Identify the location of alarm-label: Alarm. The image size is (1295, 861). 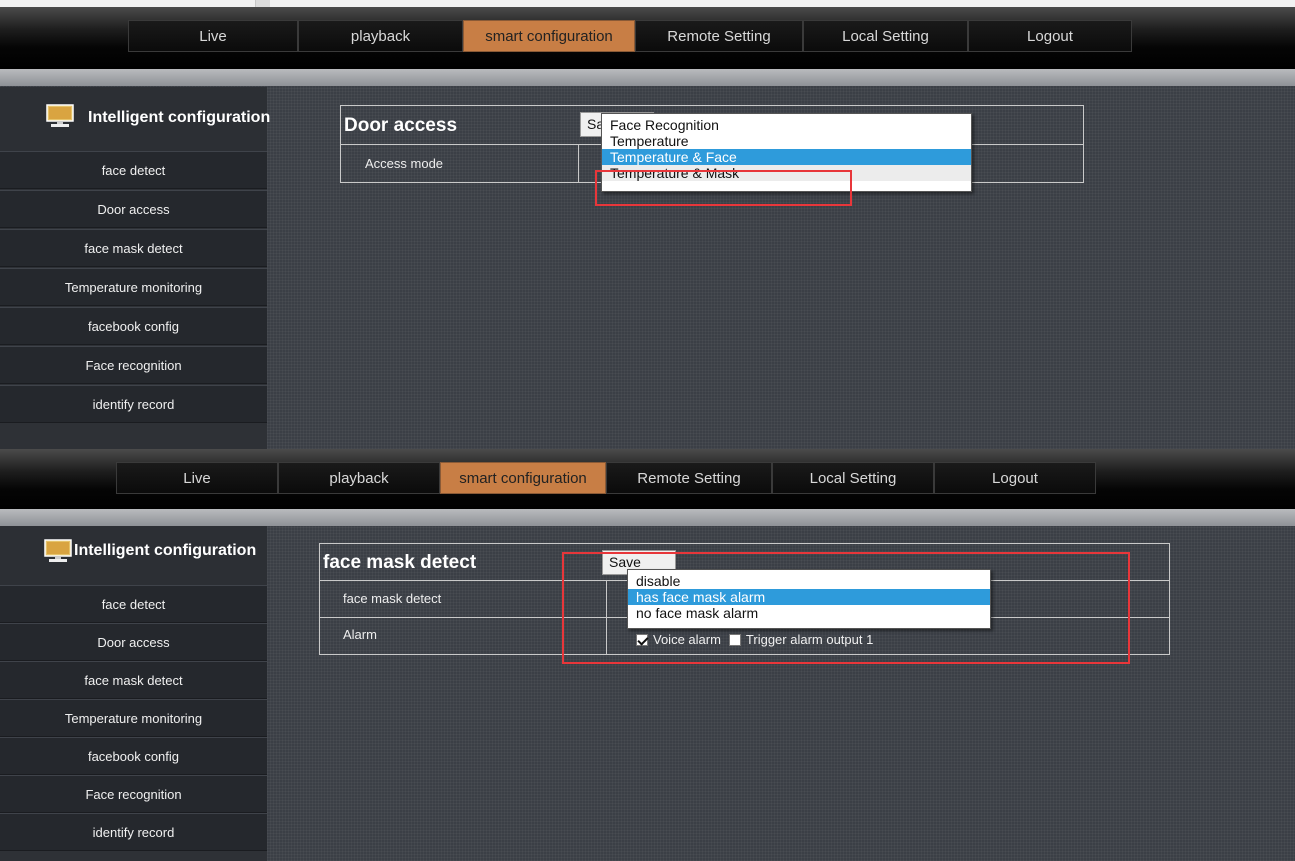
(360, 634).